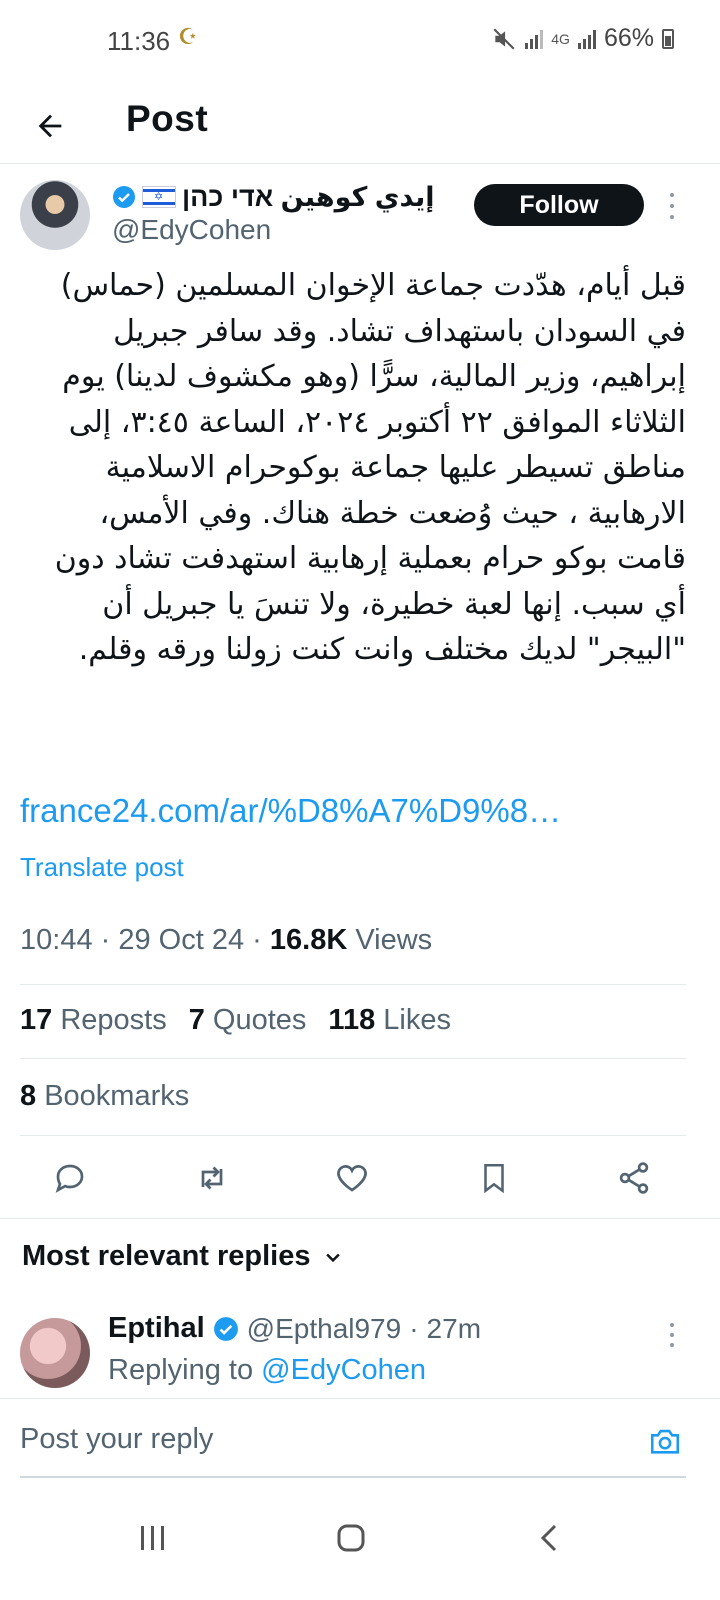 Image resolution: width=720 pixels, height=1600 pixels. I want to click on status-indicators: 4G 66%, so click(582, 38).